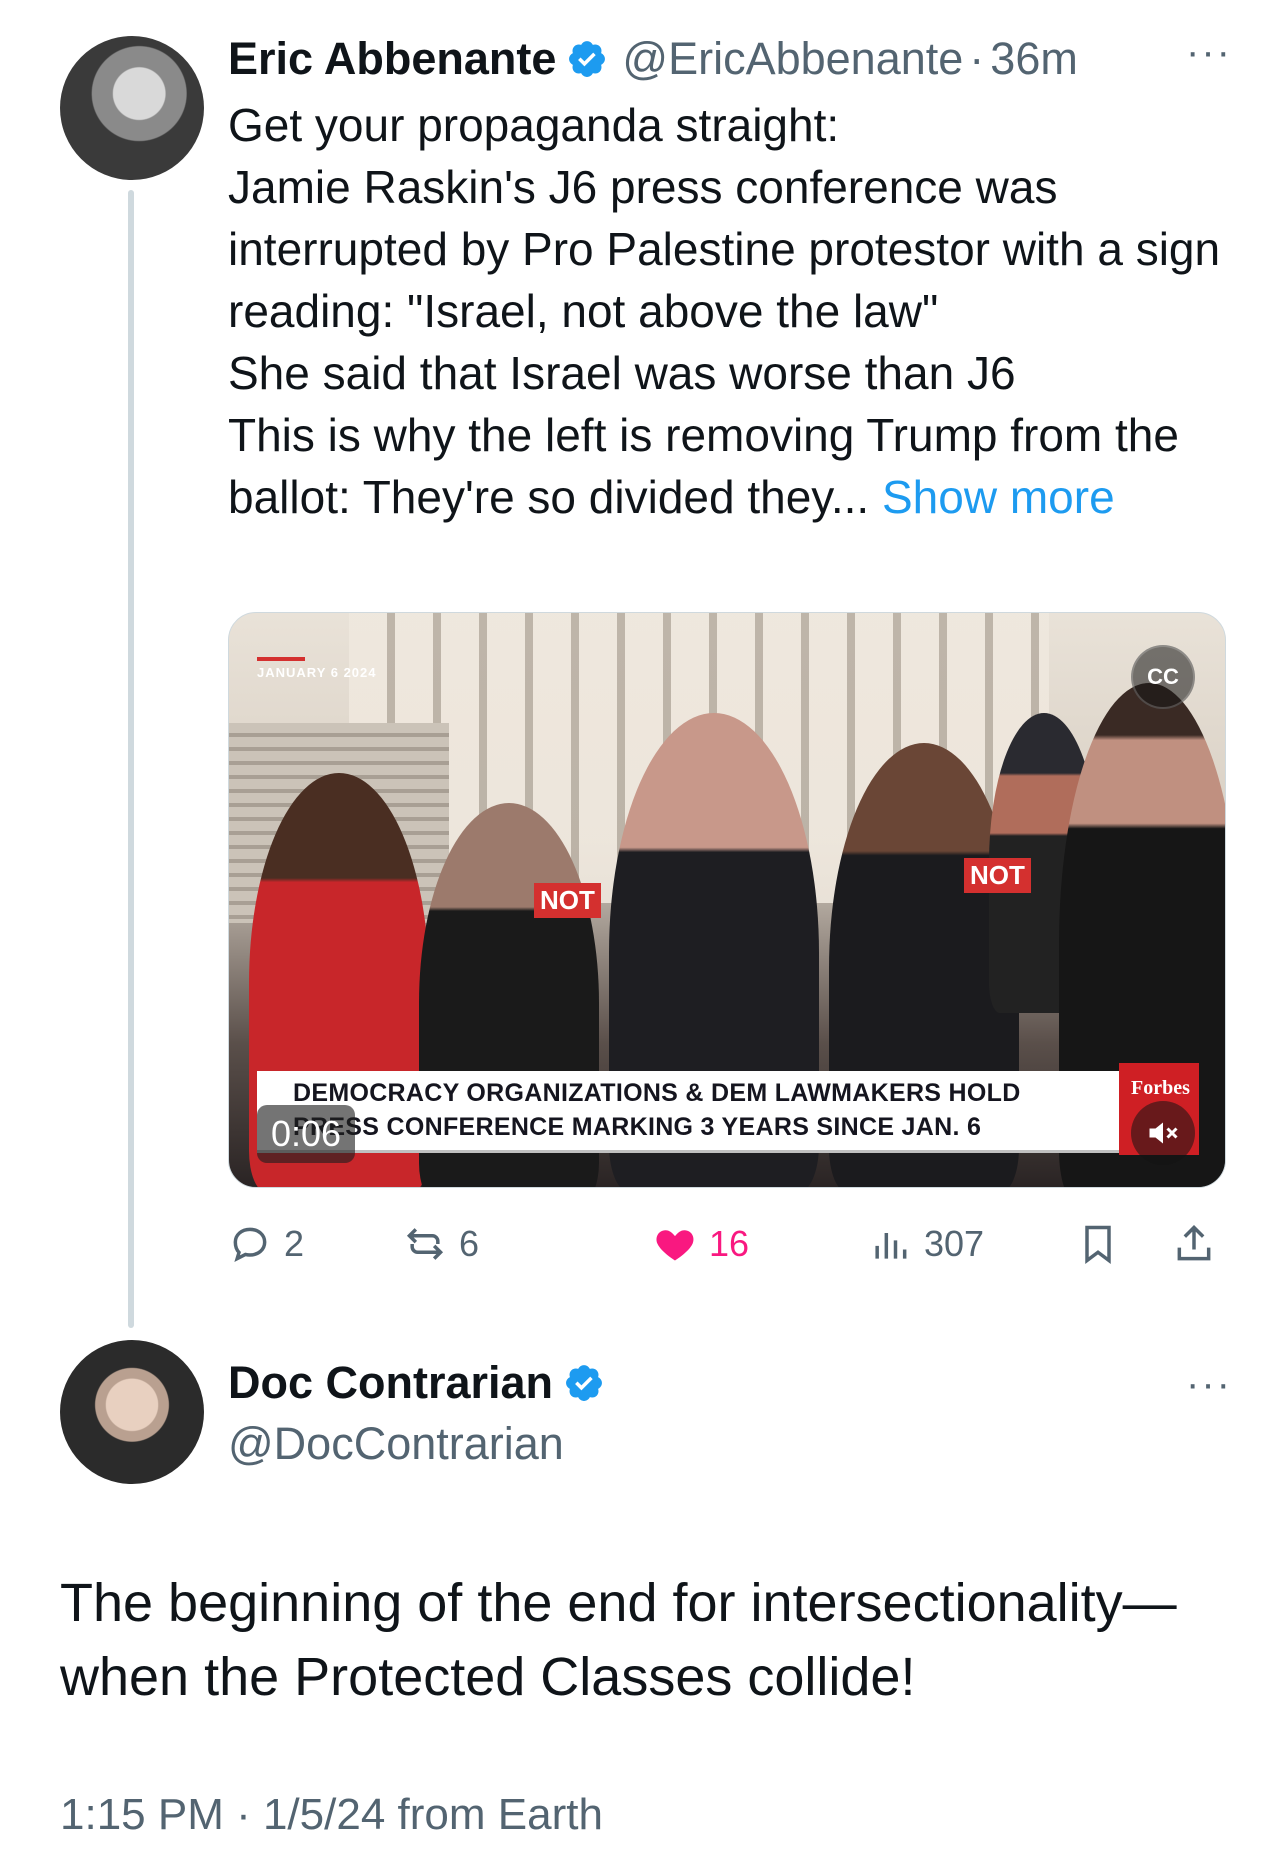  What do you see at coordinates (1163, 677) in the screenshot?
I see `captions-icon: CC` at bounding box center [1163, 677].